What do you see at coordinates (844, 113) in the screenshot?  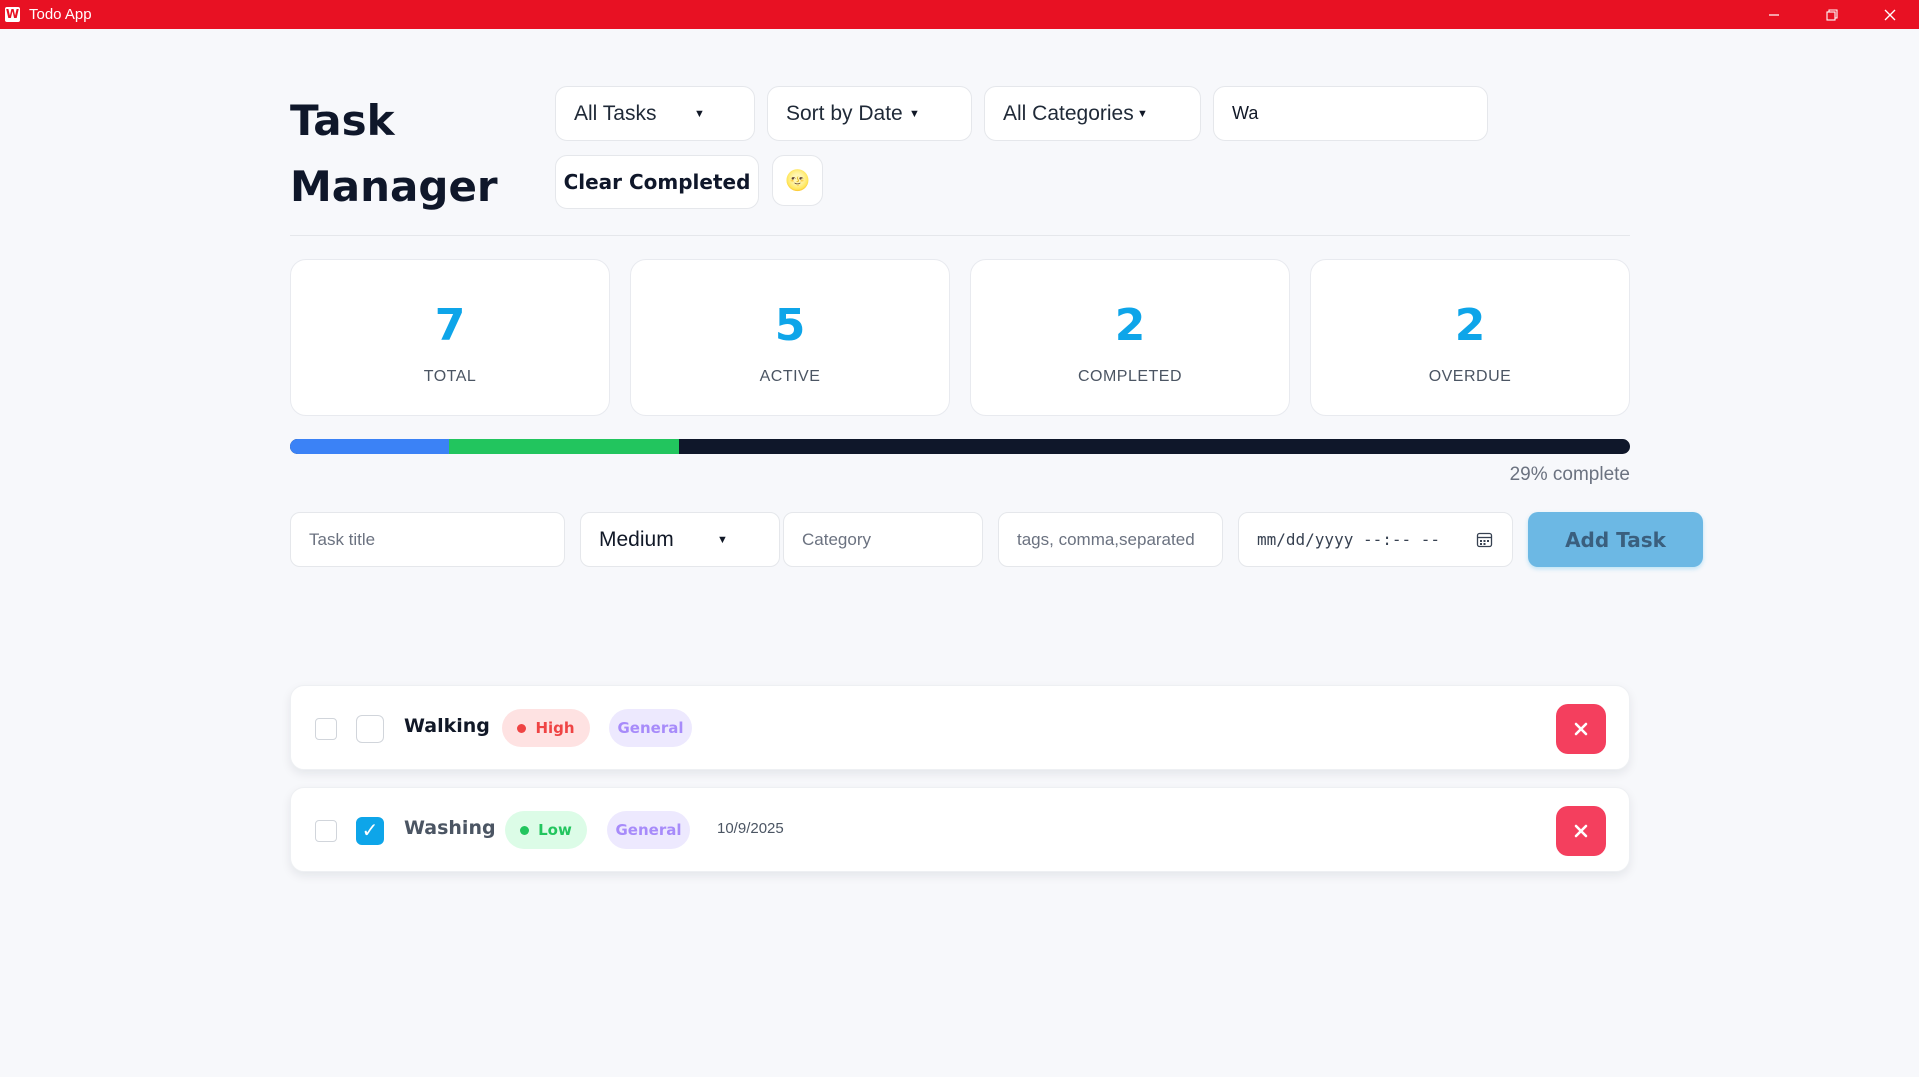 I see `sort-value: Sort by Date` at bounding box center [844, 113].